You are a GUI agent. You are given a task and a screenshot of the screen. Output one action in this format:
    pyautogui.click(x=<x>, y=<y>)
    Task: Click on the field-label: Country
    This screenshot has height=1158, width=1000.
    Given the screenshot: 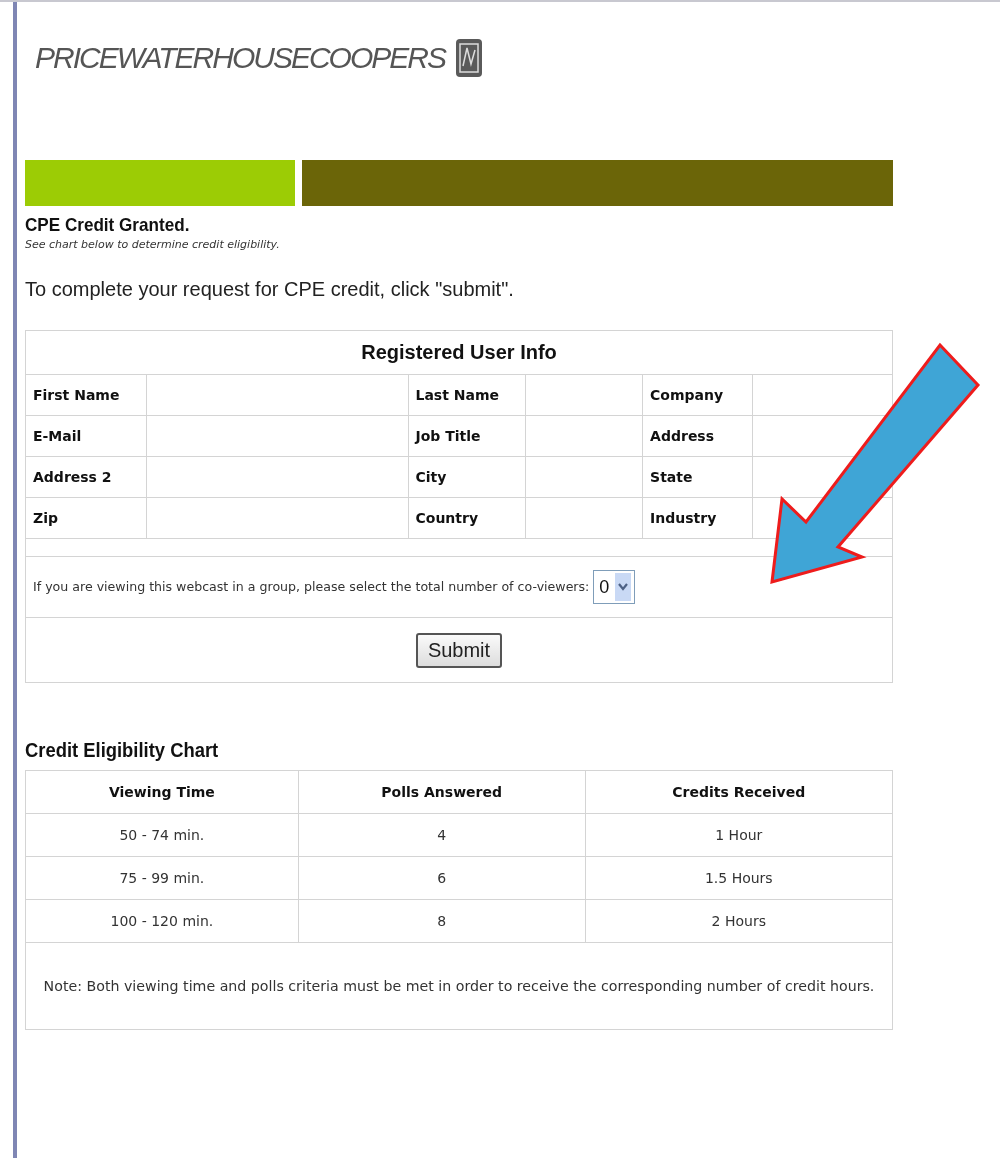 What is the action you would take?
    pyautogui.click(x=467, y=518)
    